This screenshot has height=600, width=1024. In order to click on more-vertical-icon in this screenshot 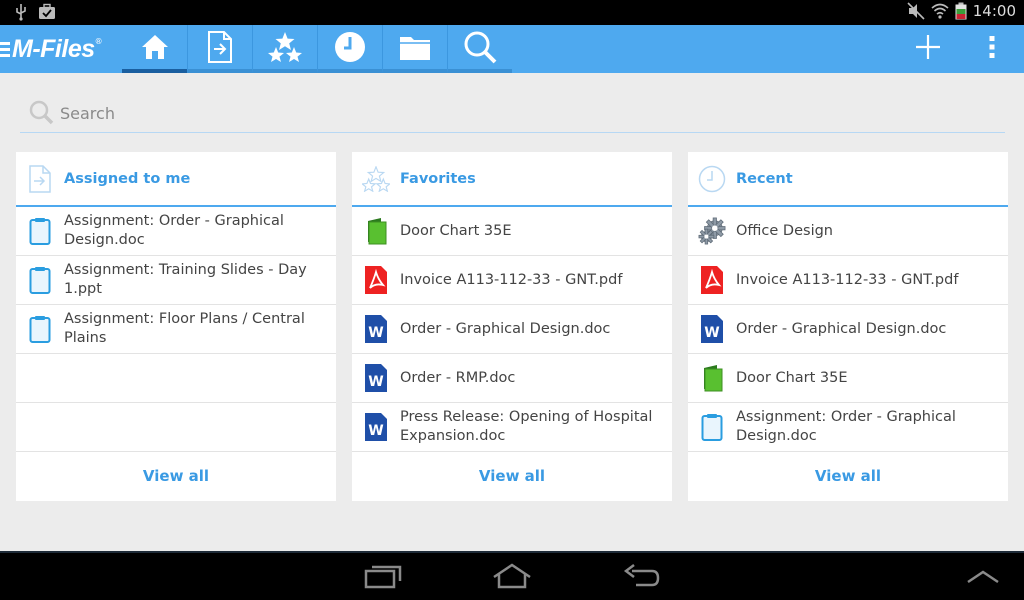, I will do `click(992, 49)`.